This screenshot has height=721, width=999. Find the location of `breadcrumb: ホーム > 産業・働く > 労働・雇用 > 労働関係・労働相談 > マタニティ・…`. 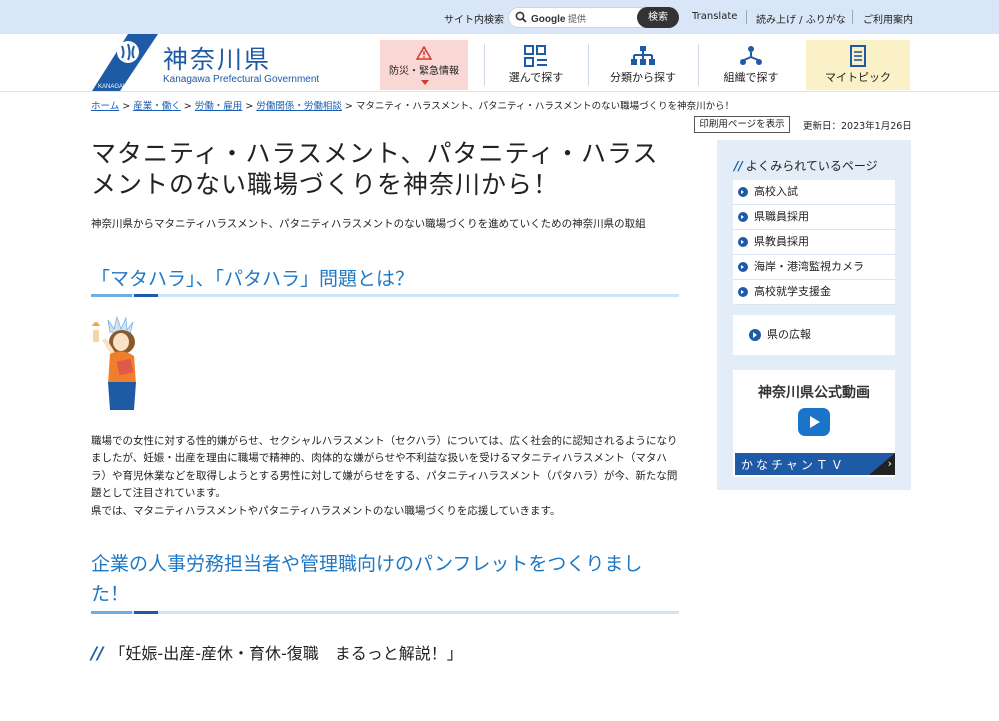

breadcrumb: ホーム > 産業・働く > 労働・雇用 > 労働関係・労働相談 > マタニティ・… is located at coordinates (413, 106).